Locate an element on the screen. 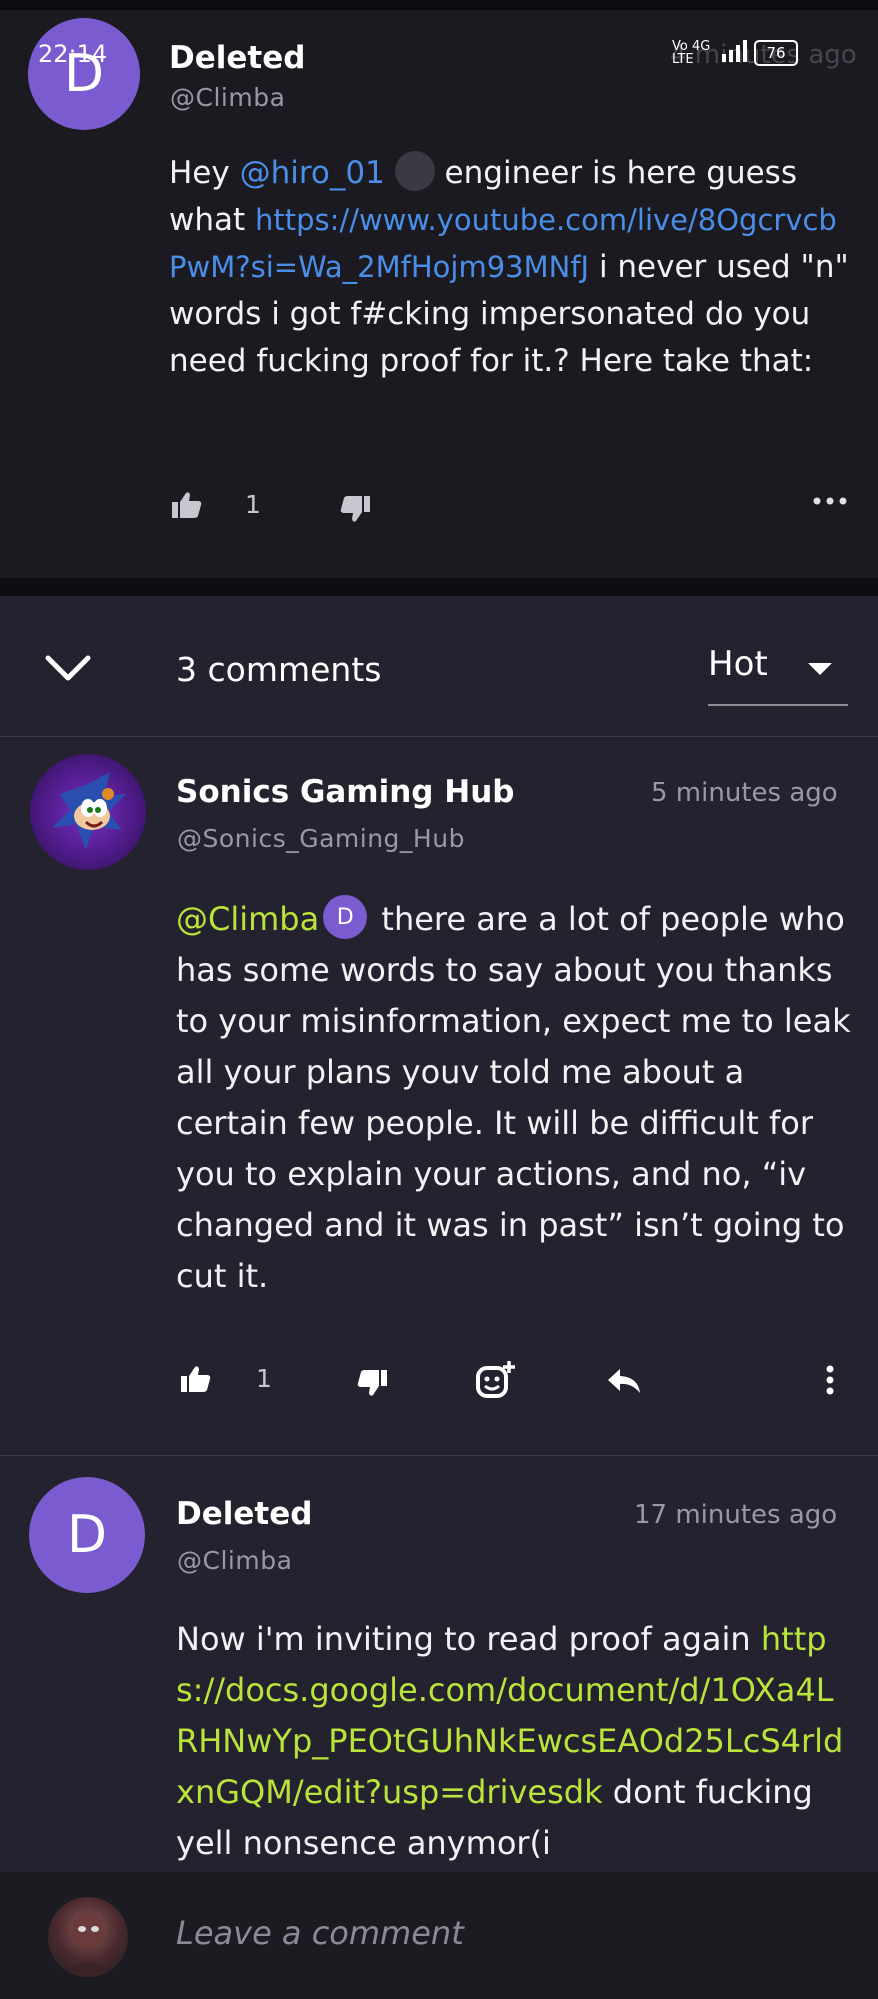 The width and height of the screenshot is (878, 1999). comment-time: 5 minutes ago is located at coordinates (744, 793).